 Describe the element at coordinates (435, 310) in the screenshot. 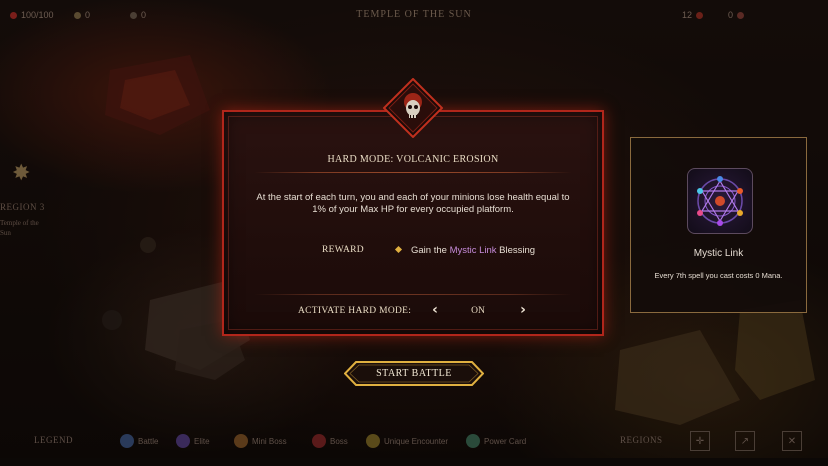

I see `toggle-prev-arrow: ‹` at that location.